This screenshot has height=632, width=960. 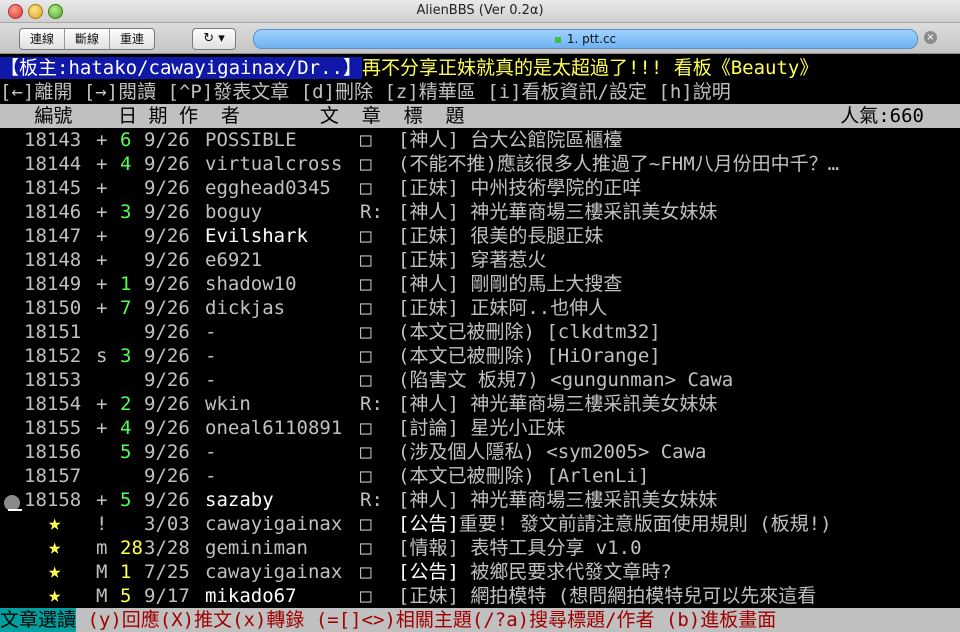 I want to click on article-date: 9/17, so click(x=167, y=596).